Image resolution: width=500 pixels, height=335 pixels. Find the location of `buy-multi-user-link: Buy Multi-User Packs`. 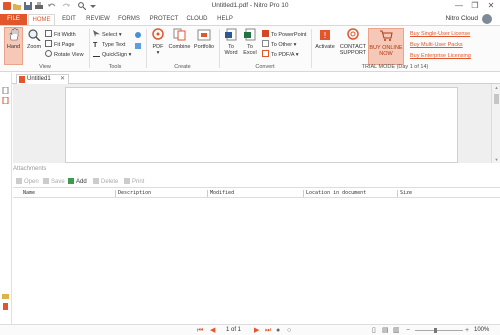

buy-multi-user-link: Buy Multi-User Packs is located at coordinates (436, 45).